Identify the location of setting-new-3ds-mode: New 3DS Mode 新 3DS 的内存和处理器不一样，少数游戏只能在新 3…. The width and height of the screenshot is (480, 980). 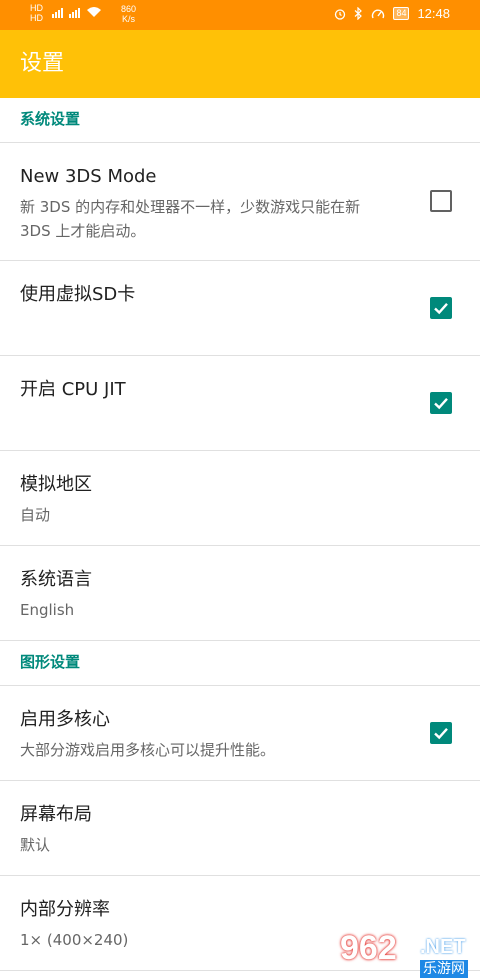
(240, 202).